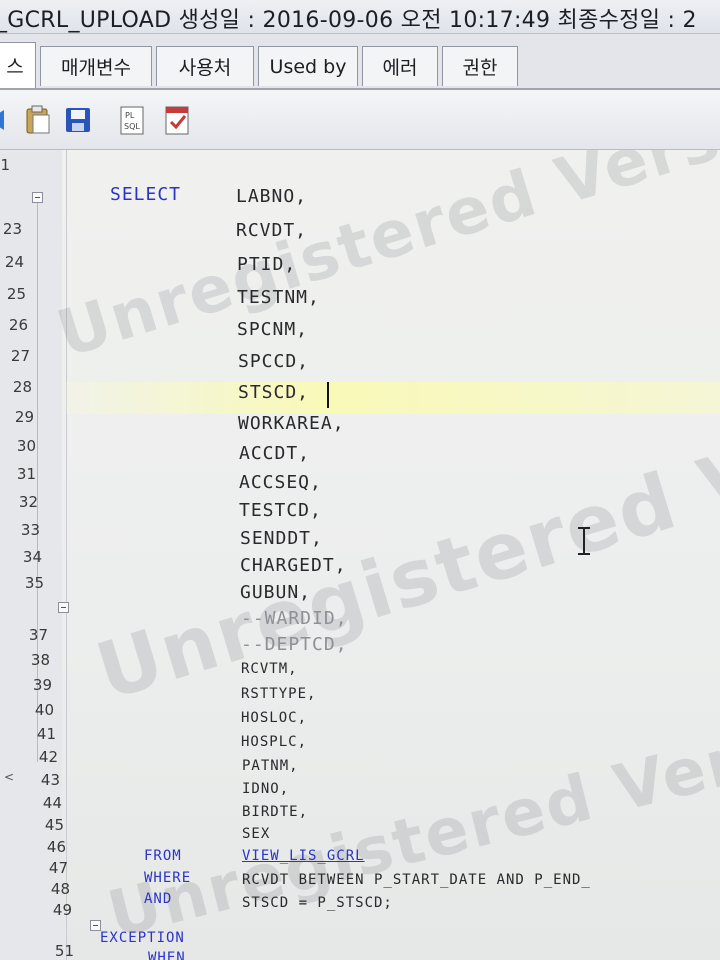 This screenshot has width=720, height=960. What do you see at coordinates (280, 510) in the screenshot?
I see `code-line: TESTCD,` at bounding box center [280, 510].